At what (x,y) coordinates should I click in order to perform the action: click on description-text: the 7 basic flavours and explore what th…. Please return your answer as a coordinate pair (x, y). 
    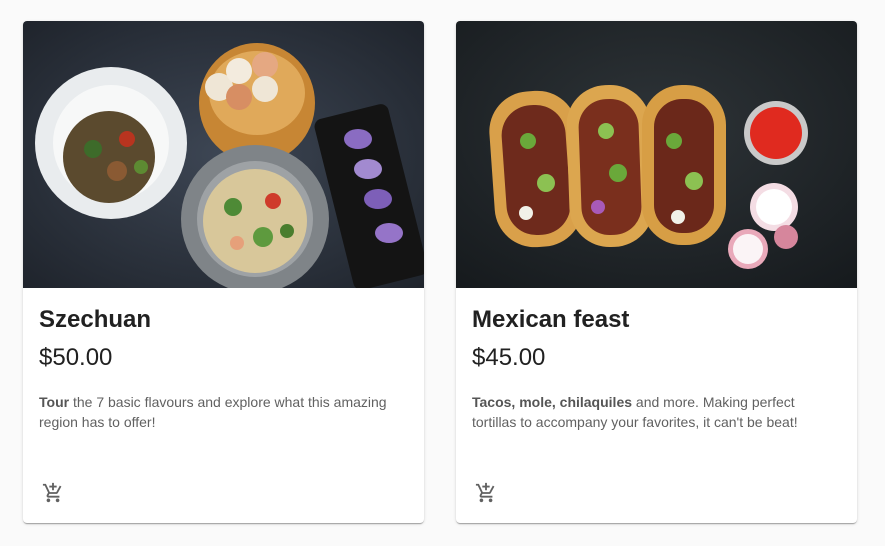
    Looking at the image, I should click on (213, 412).